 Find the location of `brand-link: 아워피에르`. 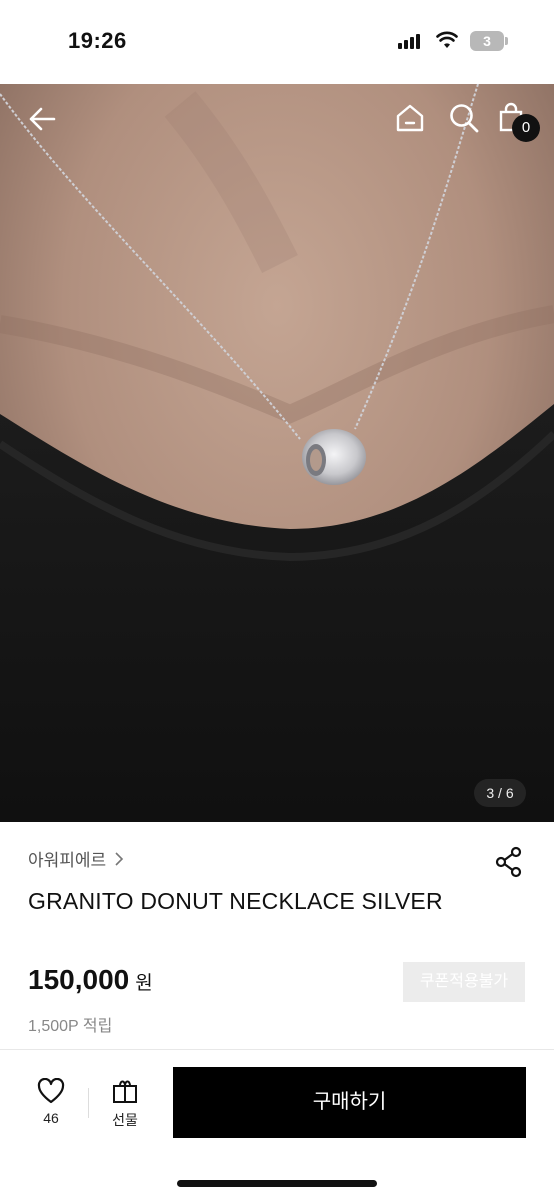

brand-link: 아워피에르 is located at coordinates (77, 858).